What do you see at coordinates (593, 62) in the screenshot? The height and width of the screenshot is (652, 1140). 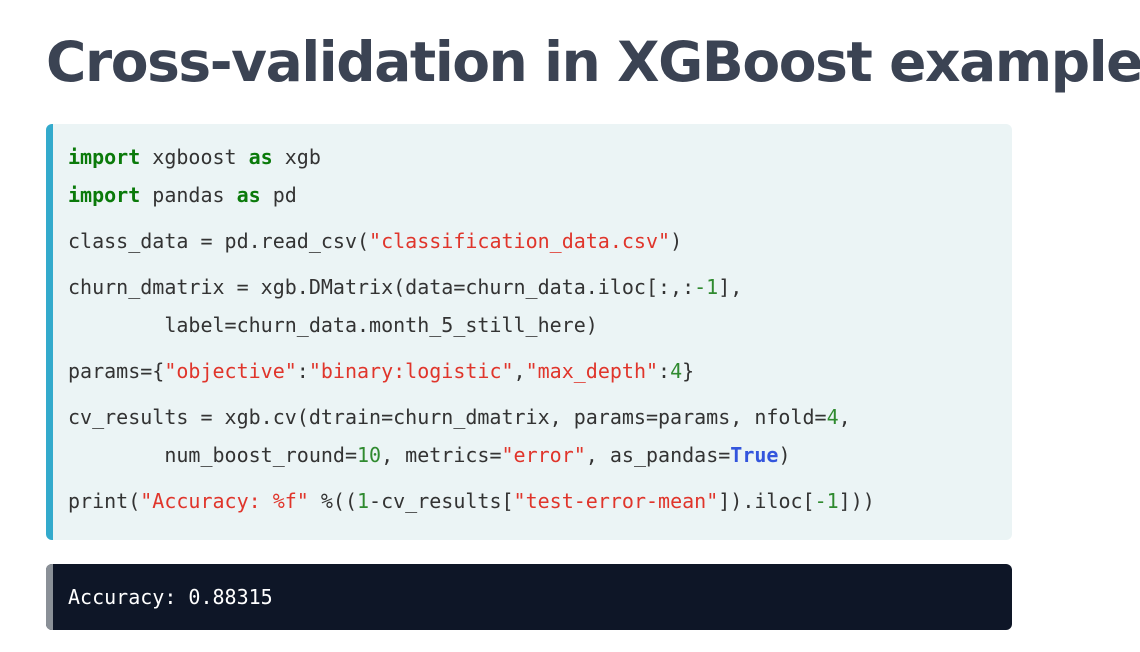 I see `page-title: Cross-validation in XGBoost example` at bounding box center [593, 62].